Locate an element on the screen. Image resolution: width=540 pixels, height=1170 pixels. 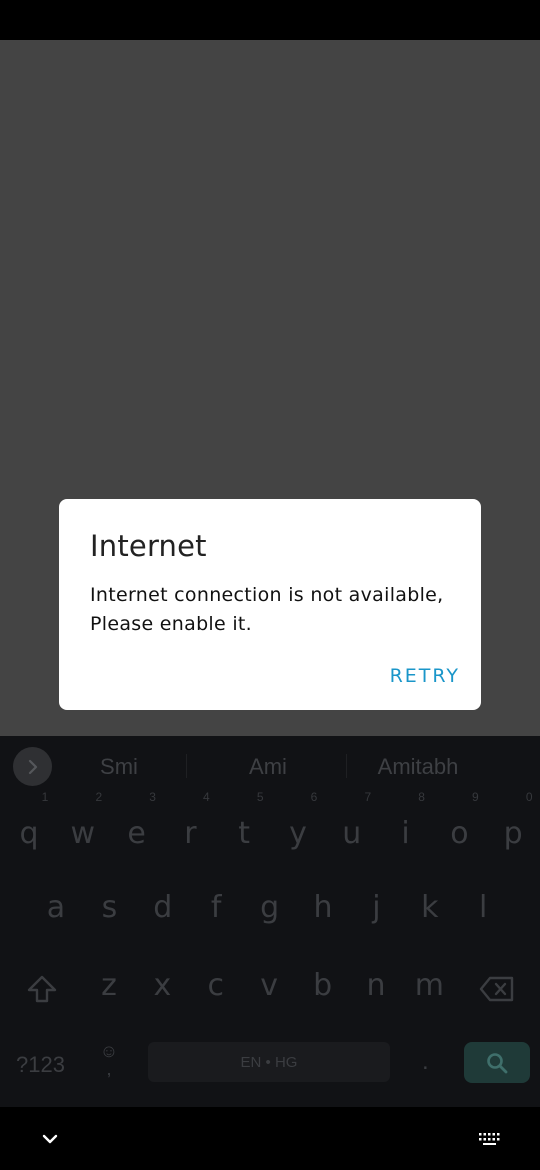
shift-key is located at coordinates (42, 991).